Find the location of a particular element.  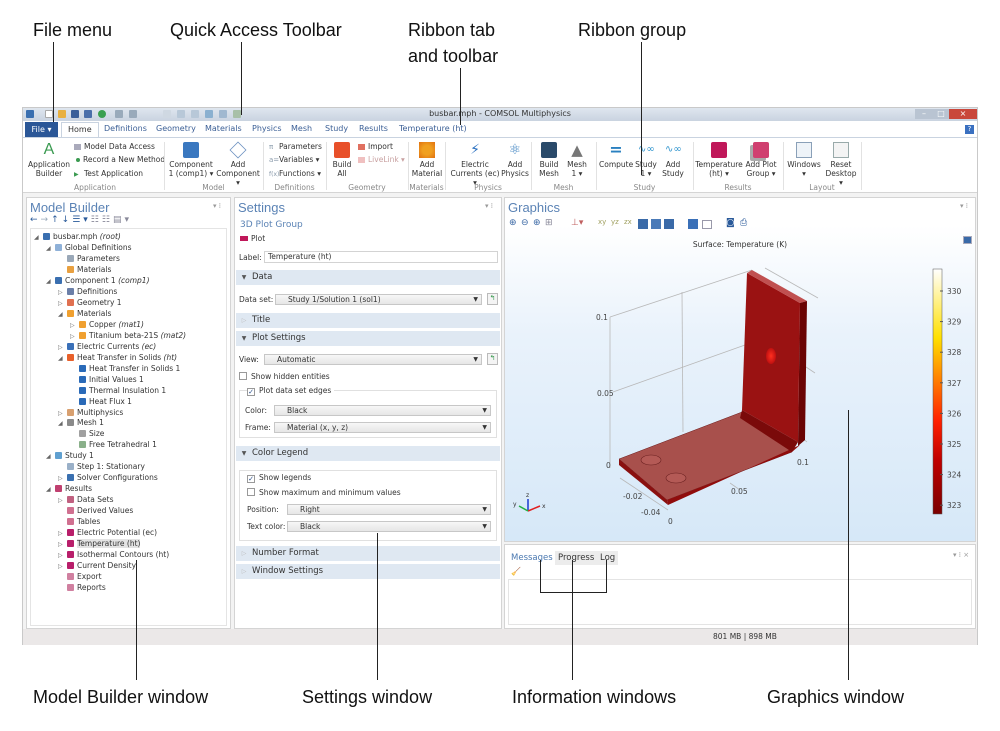

frame-select: Material (x, y, z) ▼ is located at coordinates (382, 427).